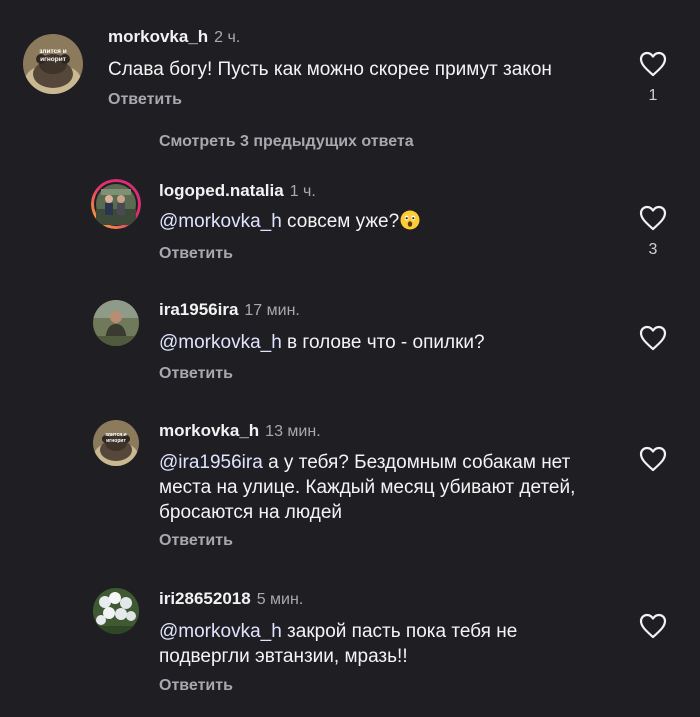 The image size is (700, 717). What do you see at coordinates (280, 599) in the screenshot?
I see `timestamp: 5 мин.` at bounding box center [280, 599].